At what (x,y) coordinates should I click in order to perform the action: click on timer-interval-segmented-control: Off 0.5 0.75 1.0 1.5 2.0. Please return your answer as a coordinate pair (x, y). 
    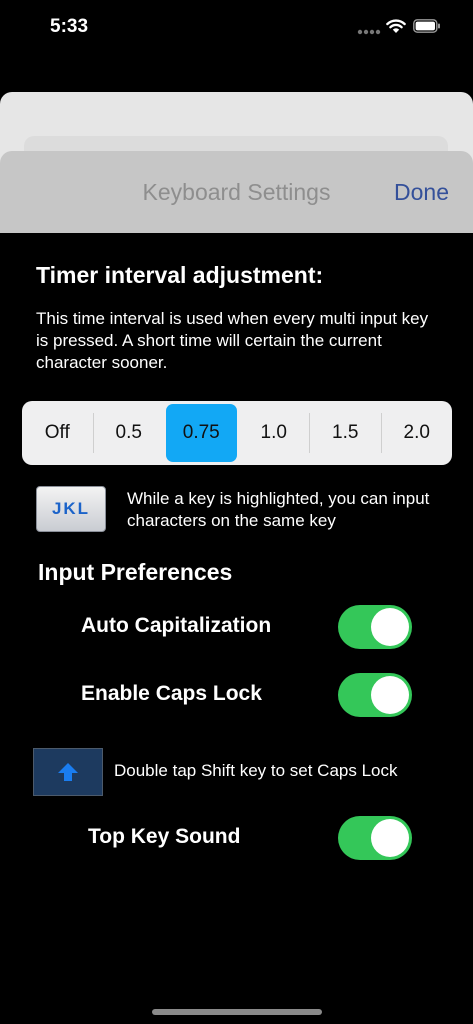
    Looking at the image, I should click on (237, 433).